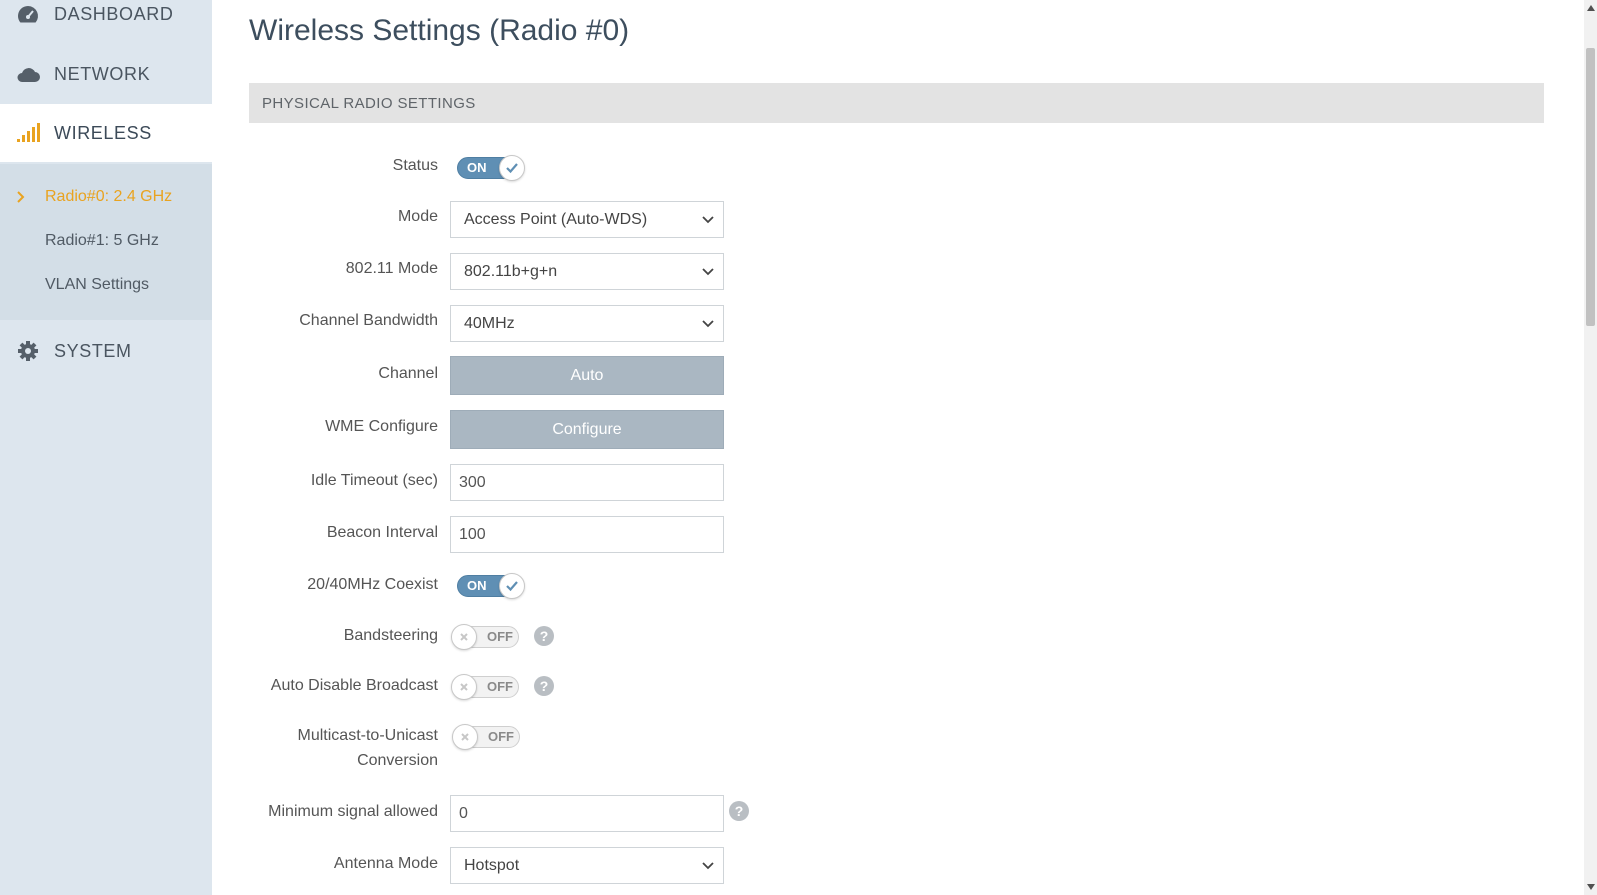 This screenshot has width=1597, height=895. Describe the element at coordinates (491, 586) in the screenshot. I see `coexist-toggle: ON` at that location.